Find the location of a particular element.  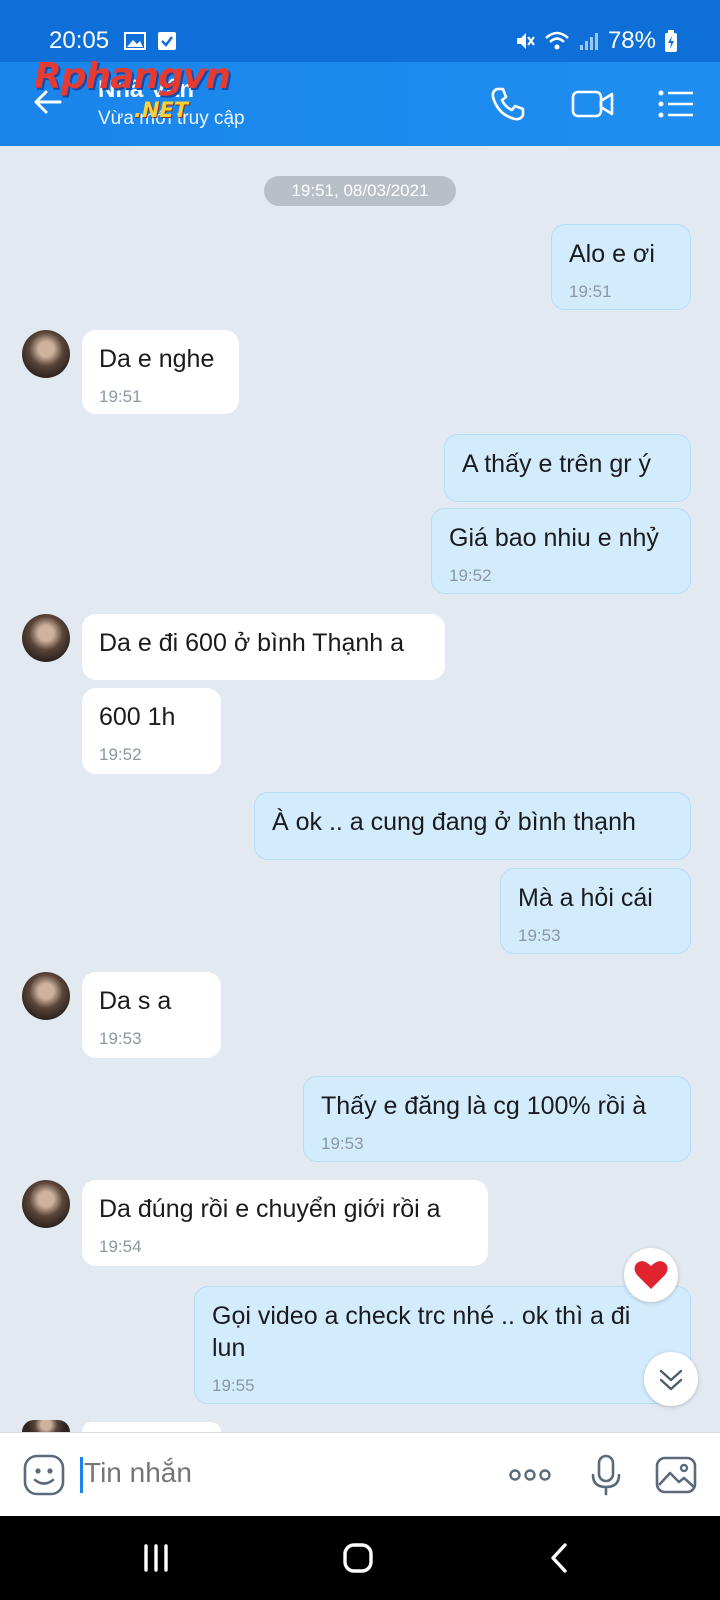

message-input is located at coordinates (274, 1473).